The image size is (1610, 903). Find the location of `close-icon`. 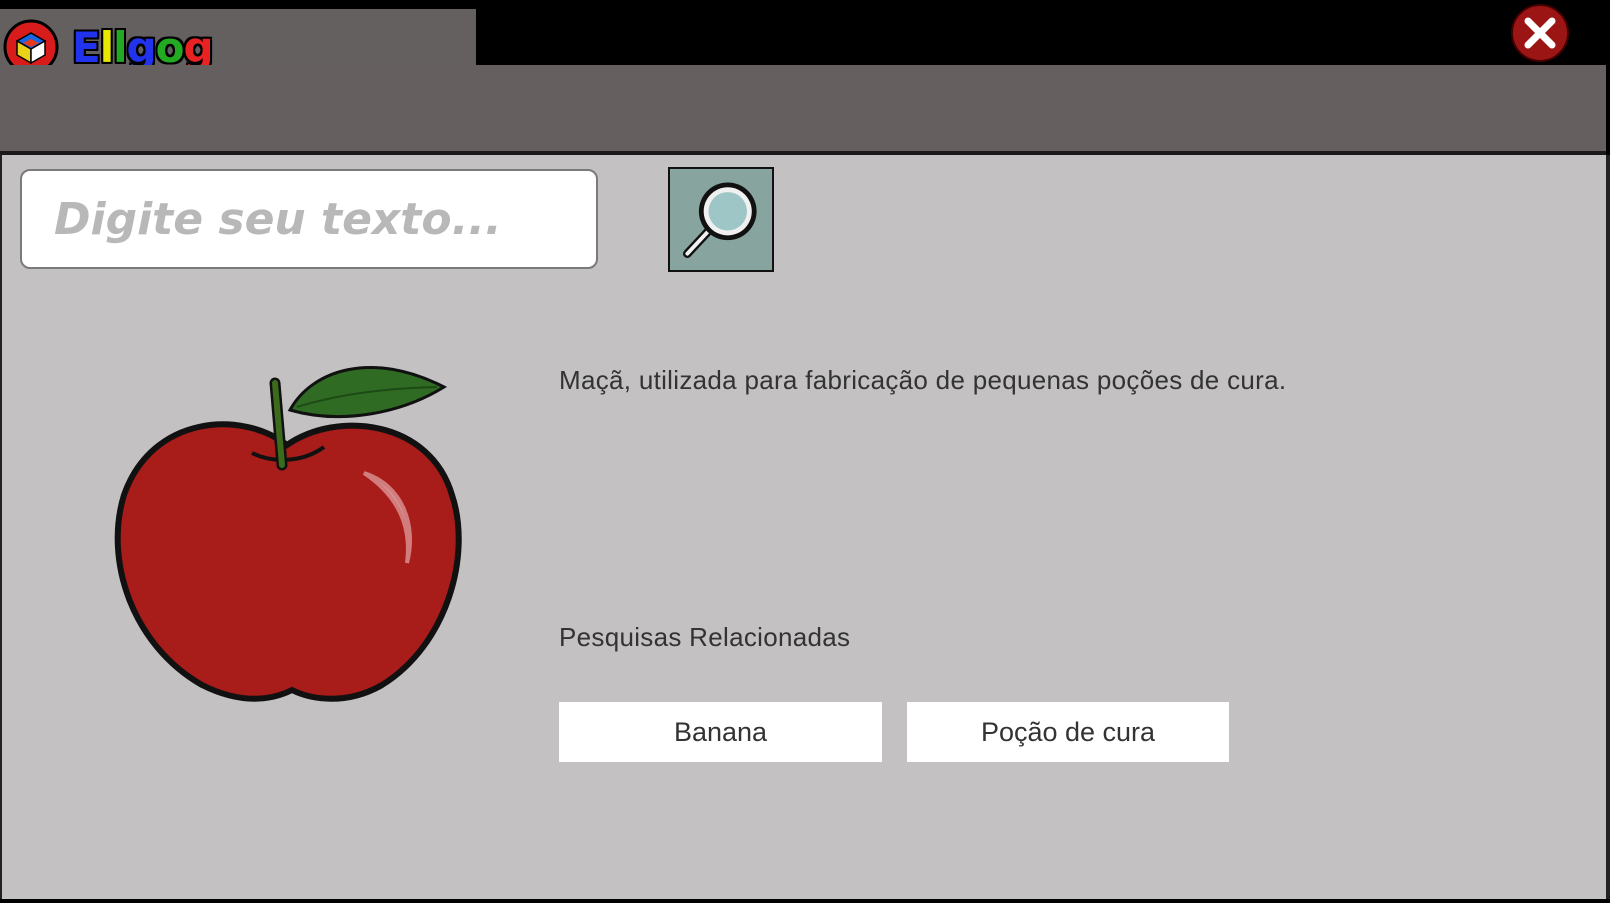

close-icon is located at coordinates (1540, 33).